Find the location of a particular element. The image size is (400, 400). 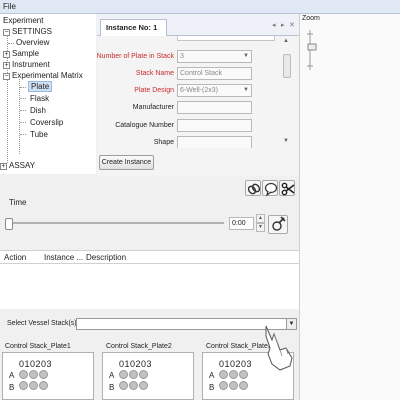

spin-up-icon: ▲ is located at coordinates (260, 218).